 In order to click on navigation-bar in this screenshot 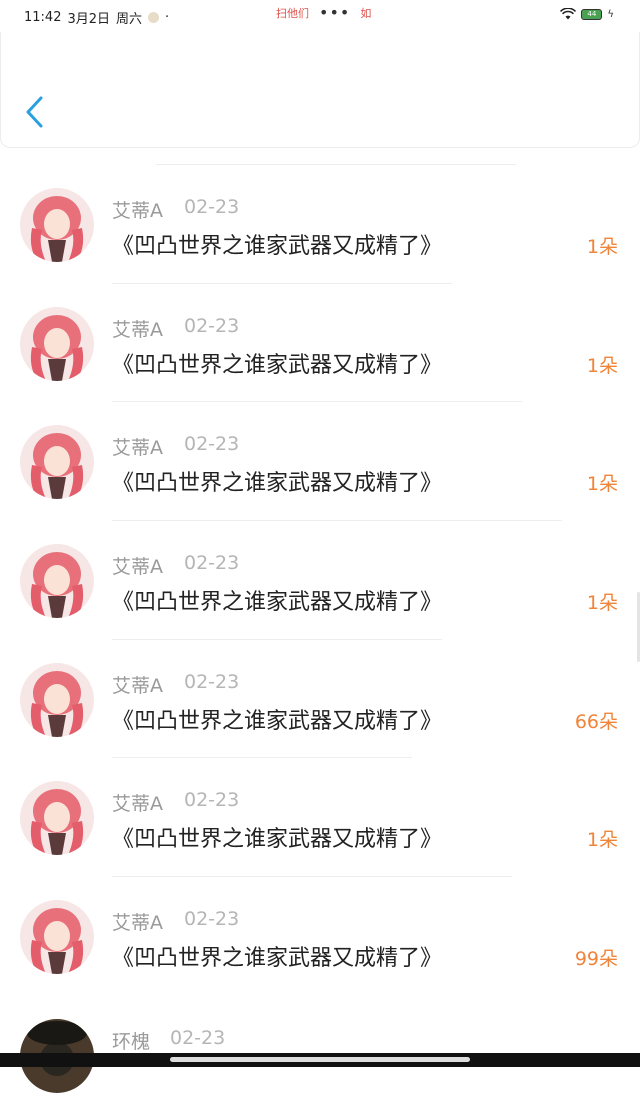, I will do `click(320, 1060)`.